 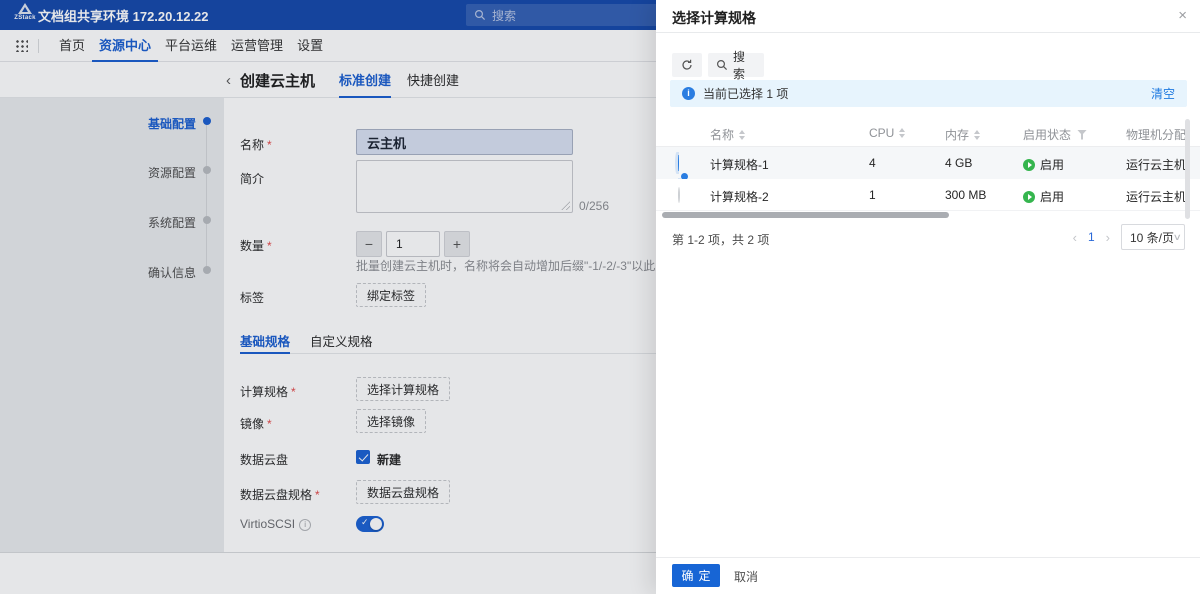 I want to click on refresh-button, so click(x=687, y=65).